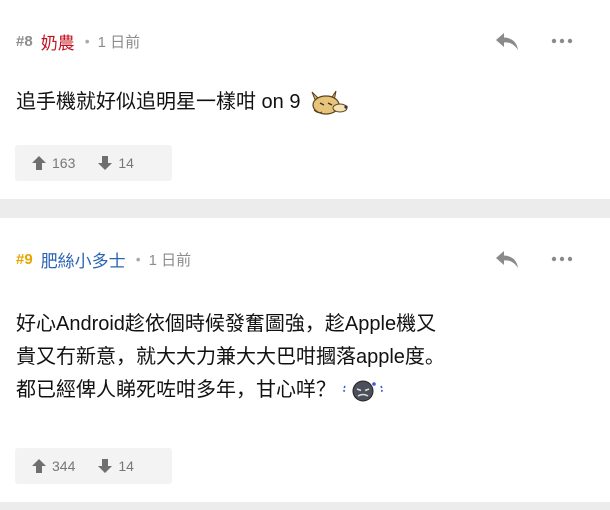 This screenshot has height=510, width=610. I want to click on upvote-button: 163, so click(53, 163).